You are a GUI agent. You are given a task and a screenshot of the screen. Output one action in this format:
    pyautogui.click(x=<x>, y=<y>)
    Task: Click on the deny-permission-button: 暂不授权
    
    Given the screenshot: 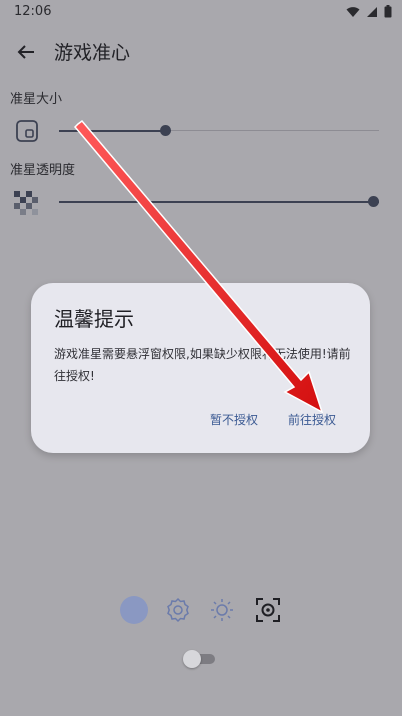 What is the action you would take?
    pyautogui.click(x=234, y=419)
    